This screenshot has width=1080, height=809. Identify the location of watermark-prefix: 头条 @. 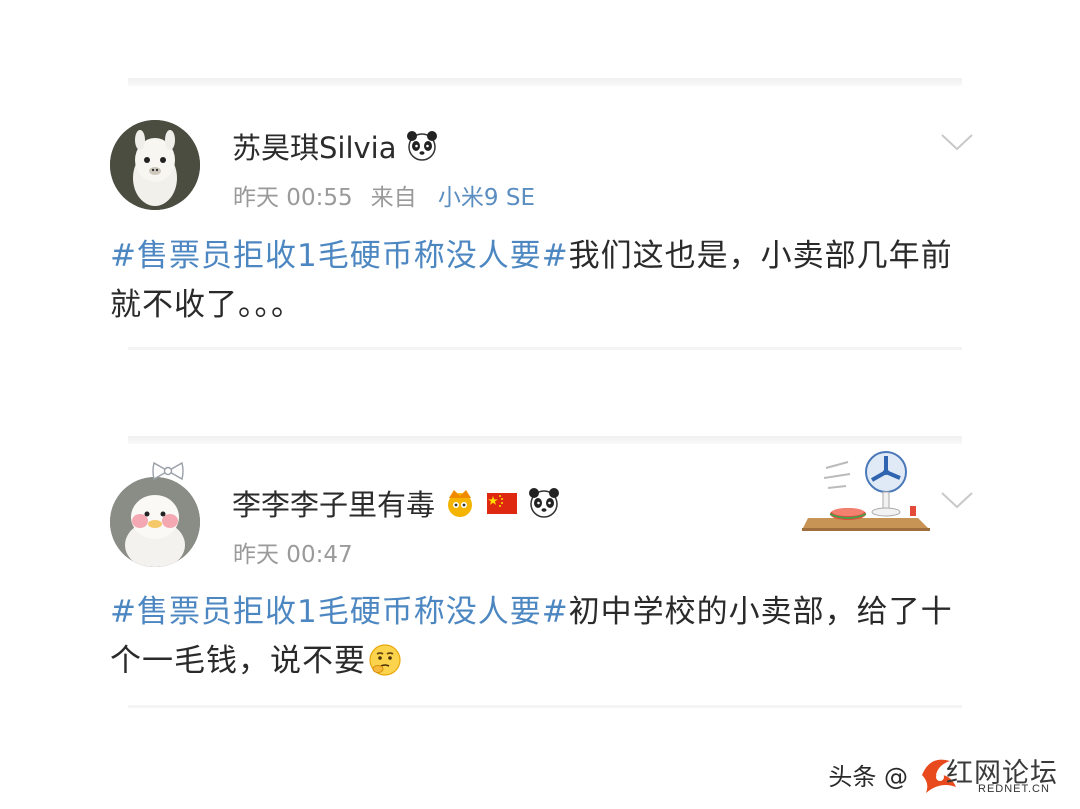
(868, 776).